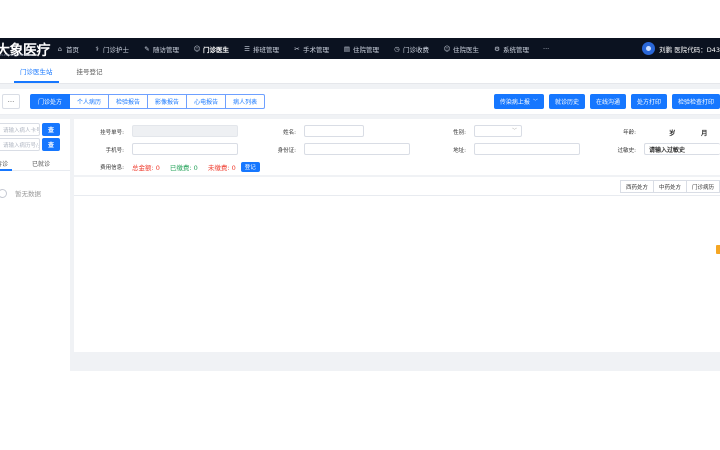  What do you see at coordinates (4, 163) in the screenshot?
I see `tab-waiting: 待诊` at bounding box center [4, 163].